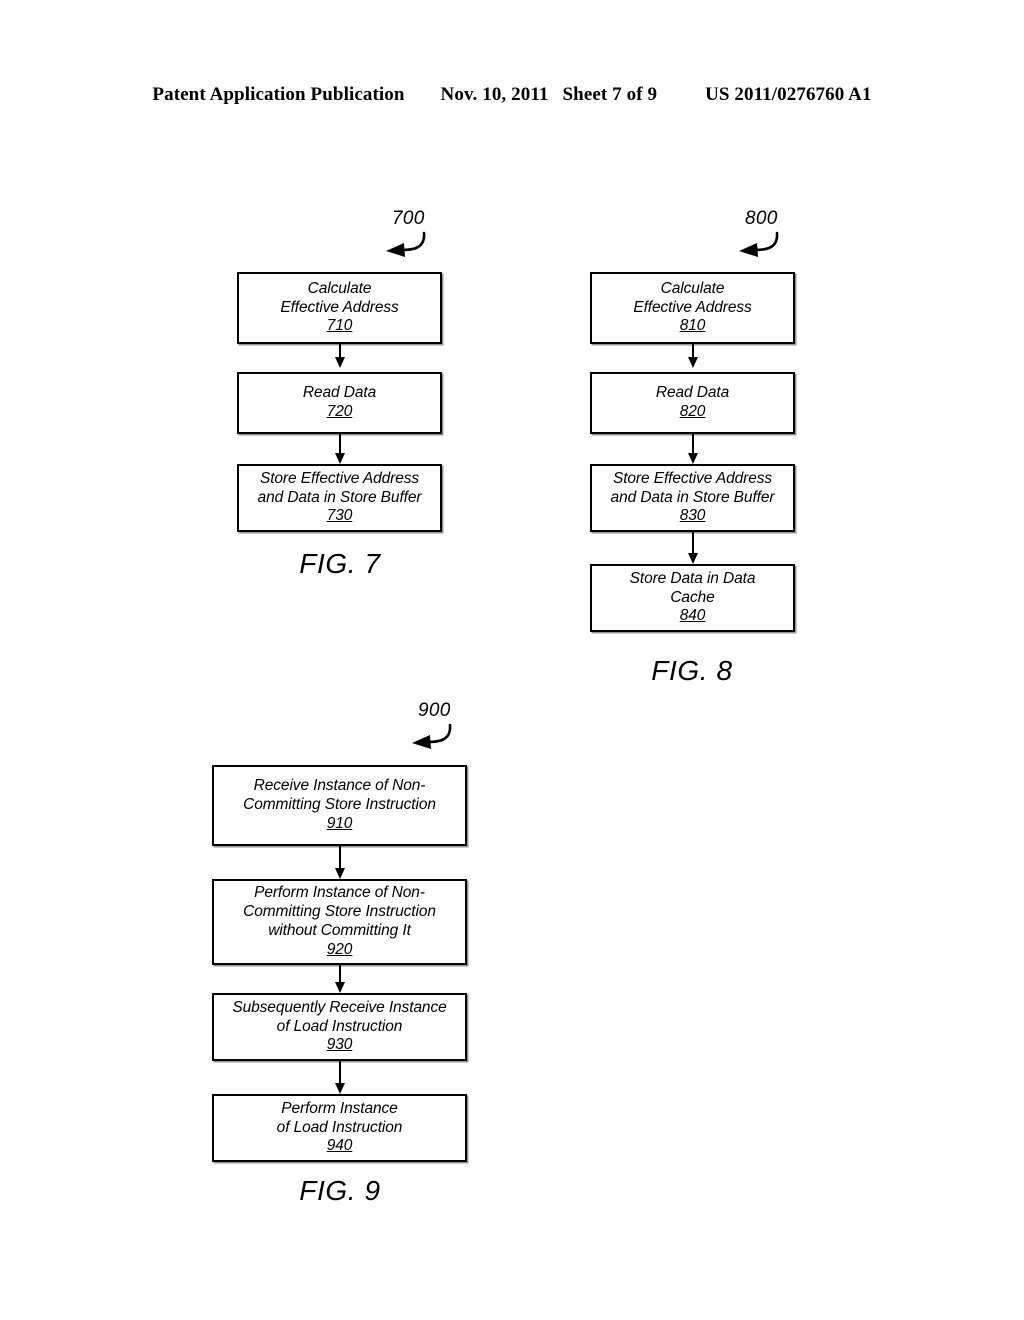  I want to click on figure-number-700: 700, so click(408, 218).